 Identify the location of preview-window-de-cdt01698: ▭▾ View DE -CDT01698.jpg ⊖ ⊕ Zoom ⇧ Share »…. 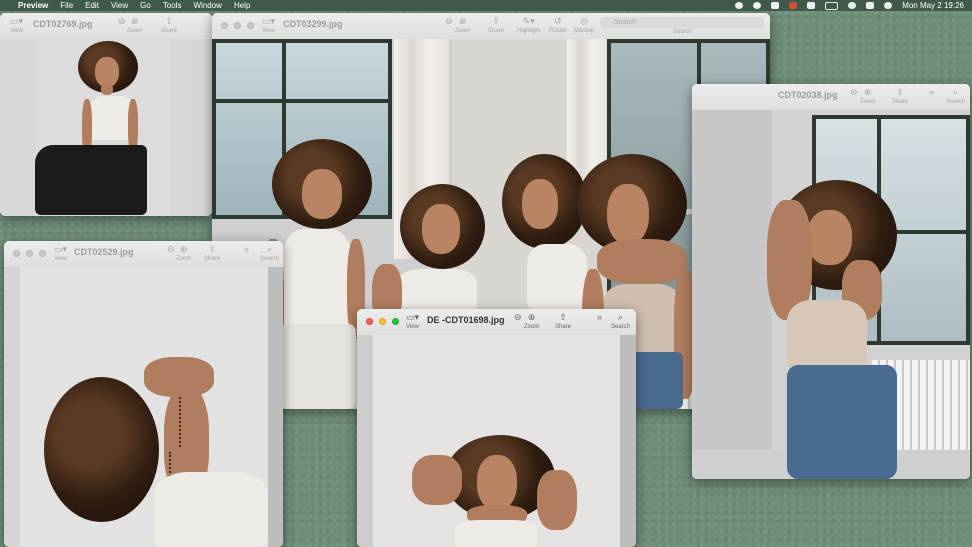
(496, 428).